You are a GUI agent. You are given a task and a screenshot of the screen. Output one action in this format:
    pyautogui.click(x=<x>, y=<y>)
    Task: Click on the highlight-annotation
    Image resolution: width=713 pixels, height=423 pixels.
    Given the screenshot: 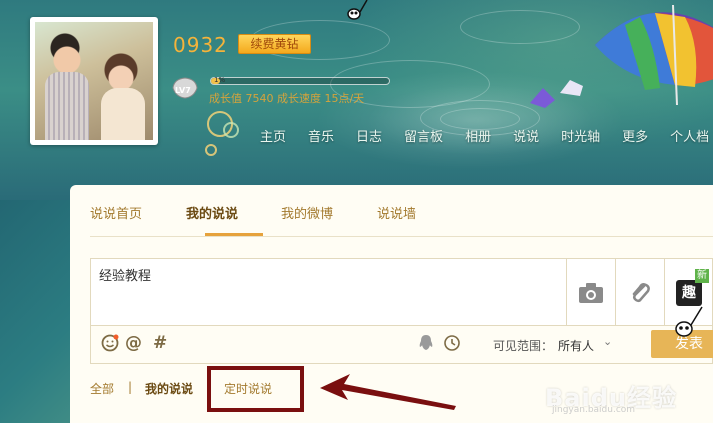 What is the action you would take?
    pyautogui.click(x=255, y=389)
    